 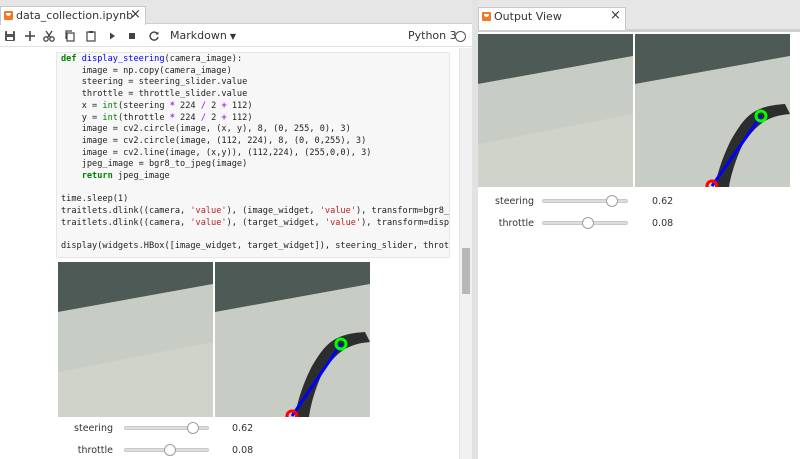 I want to click on cell-type-select: Markdown ▼, so click(x=203, y=36).